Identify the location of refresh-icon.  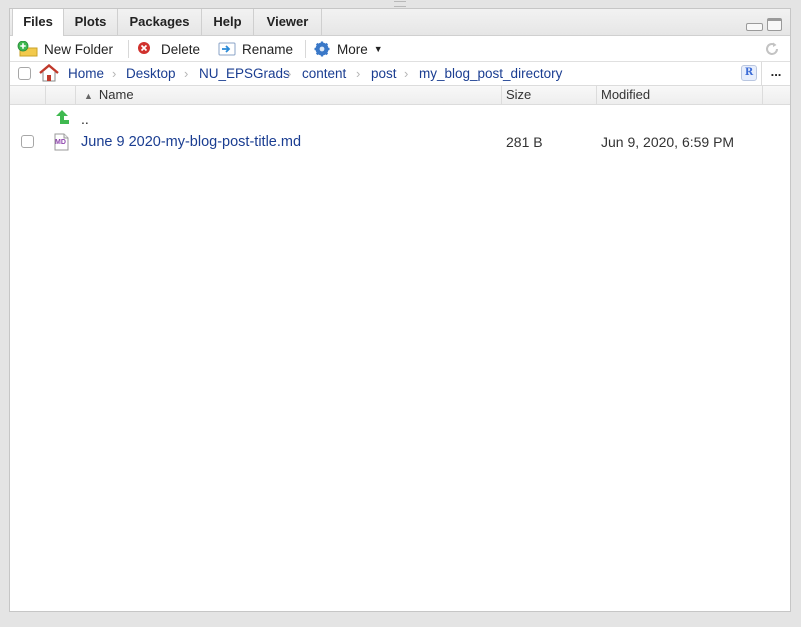
(772, 49).